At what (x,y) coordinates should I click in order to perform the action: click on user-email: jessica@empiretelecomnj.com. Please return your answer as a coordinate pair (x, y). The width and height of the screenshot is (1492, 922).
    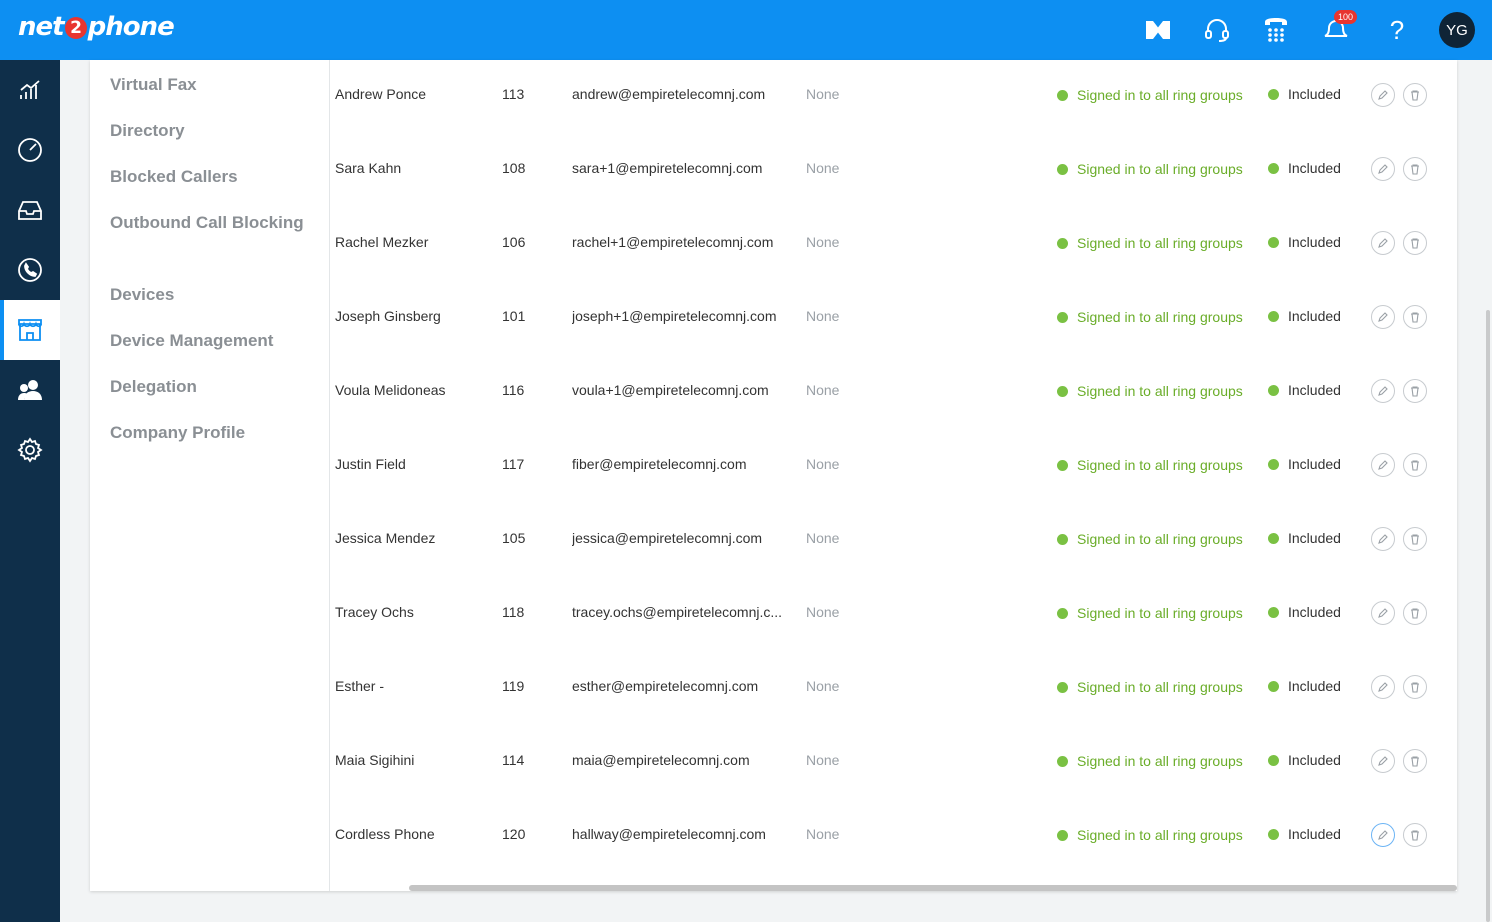
    Looking at the image, I should click on (667, 538).